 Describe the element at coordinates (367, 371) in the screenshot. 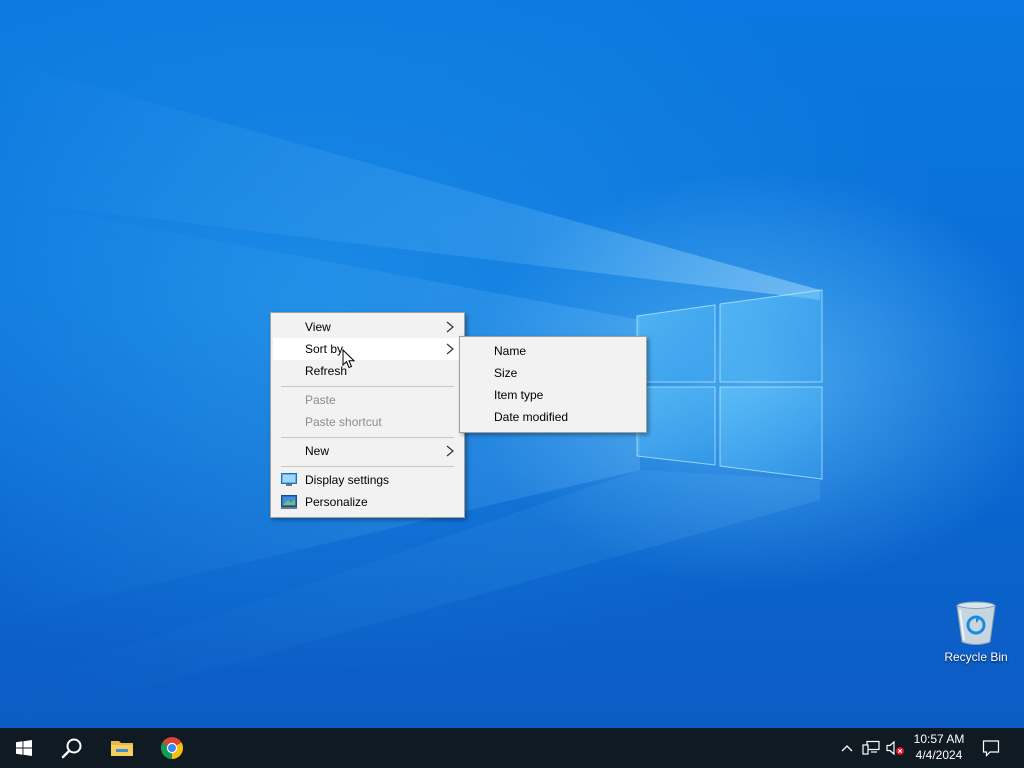

I see `menu-item-refresh: Refresh` at that location.